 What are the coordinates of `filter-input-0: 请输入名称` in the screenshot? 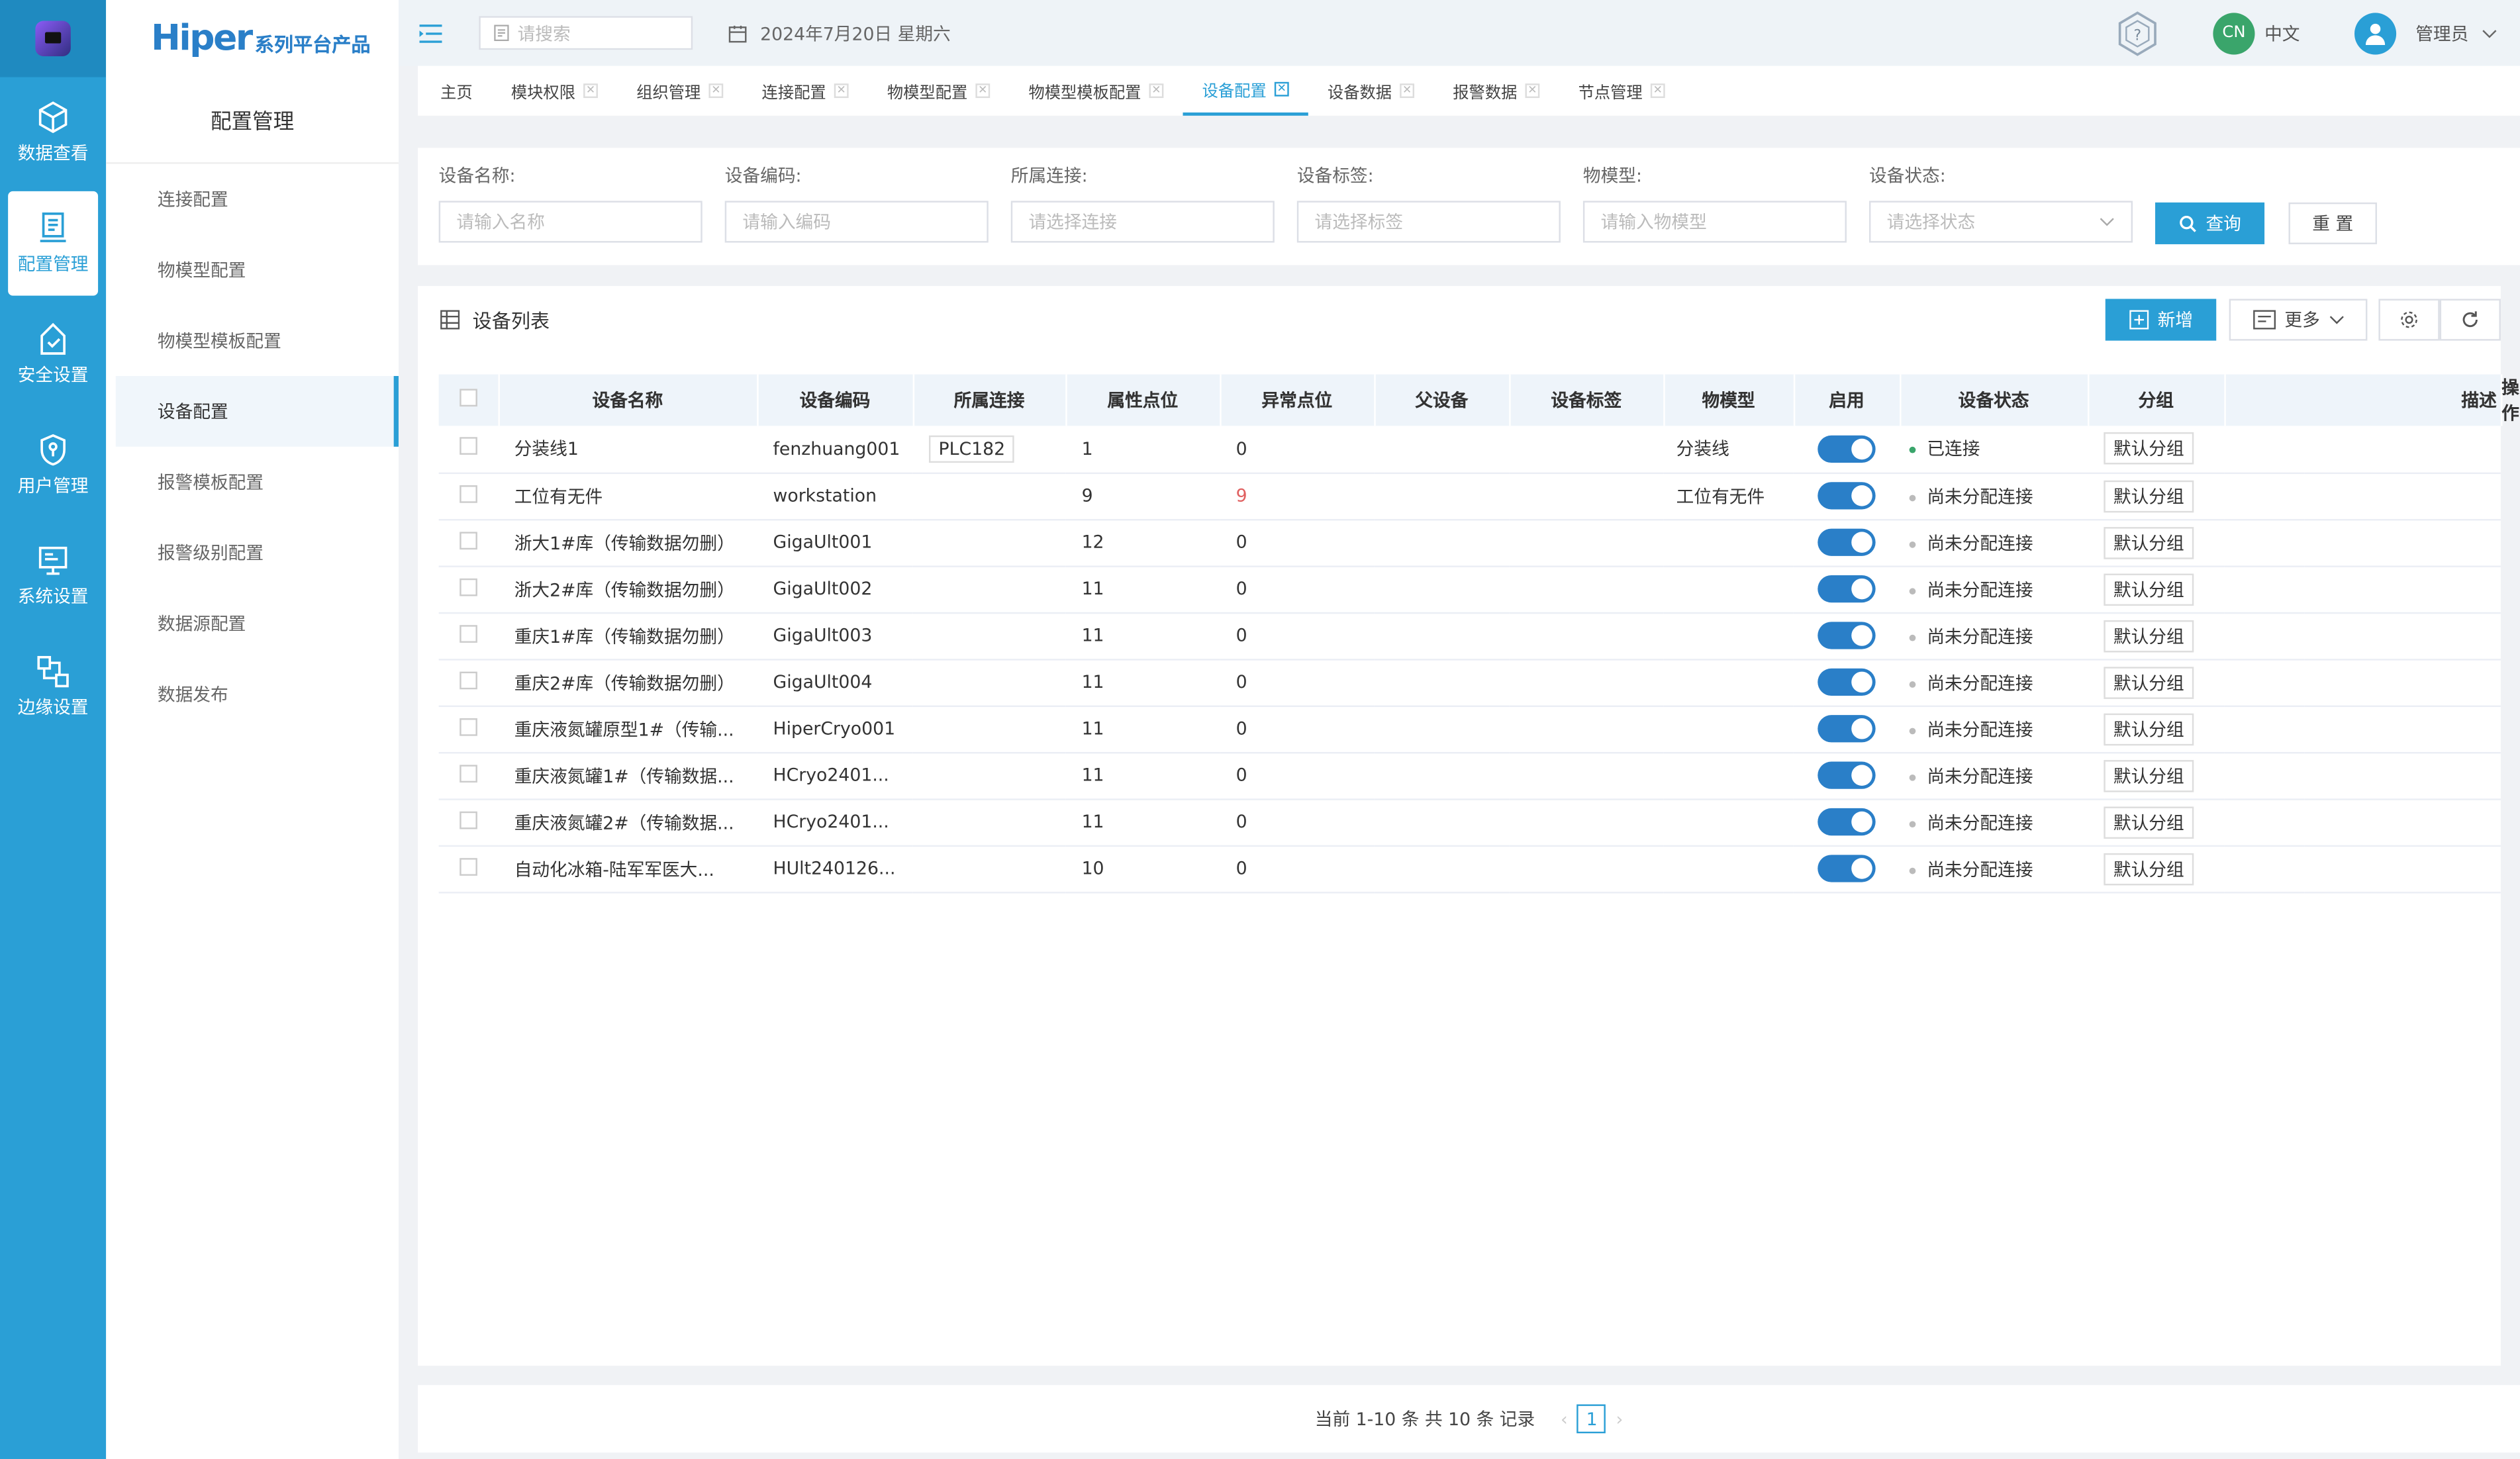 It's located at (570, 222).